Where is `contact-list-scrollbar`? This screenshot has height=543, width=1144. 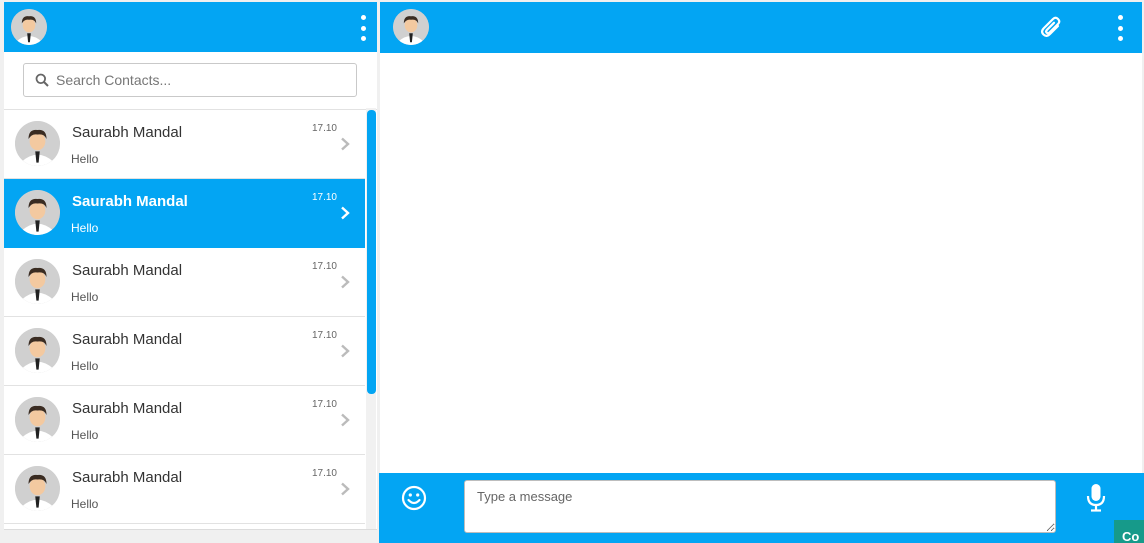
contact-list-scrollbar is located at coordinates (371, 318).